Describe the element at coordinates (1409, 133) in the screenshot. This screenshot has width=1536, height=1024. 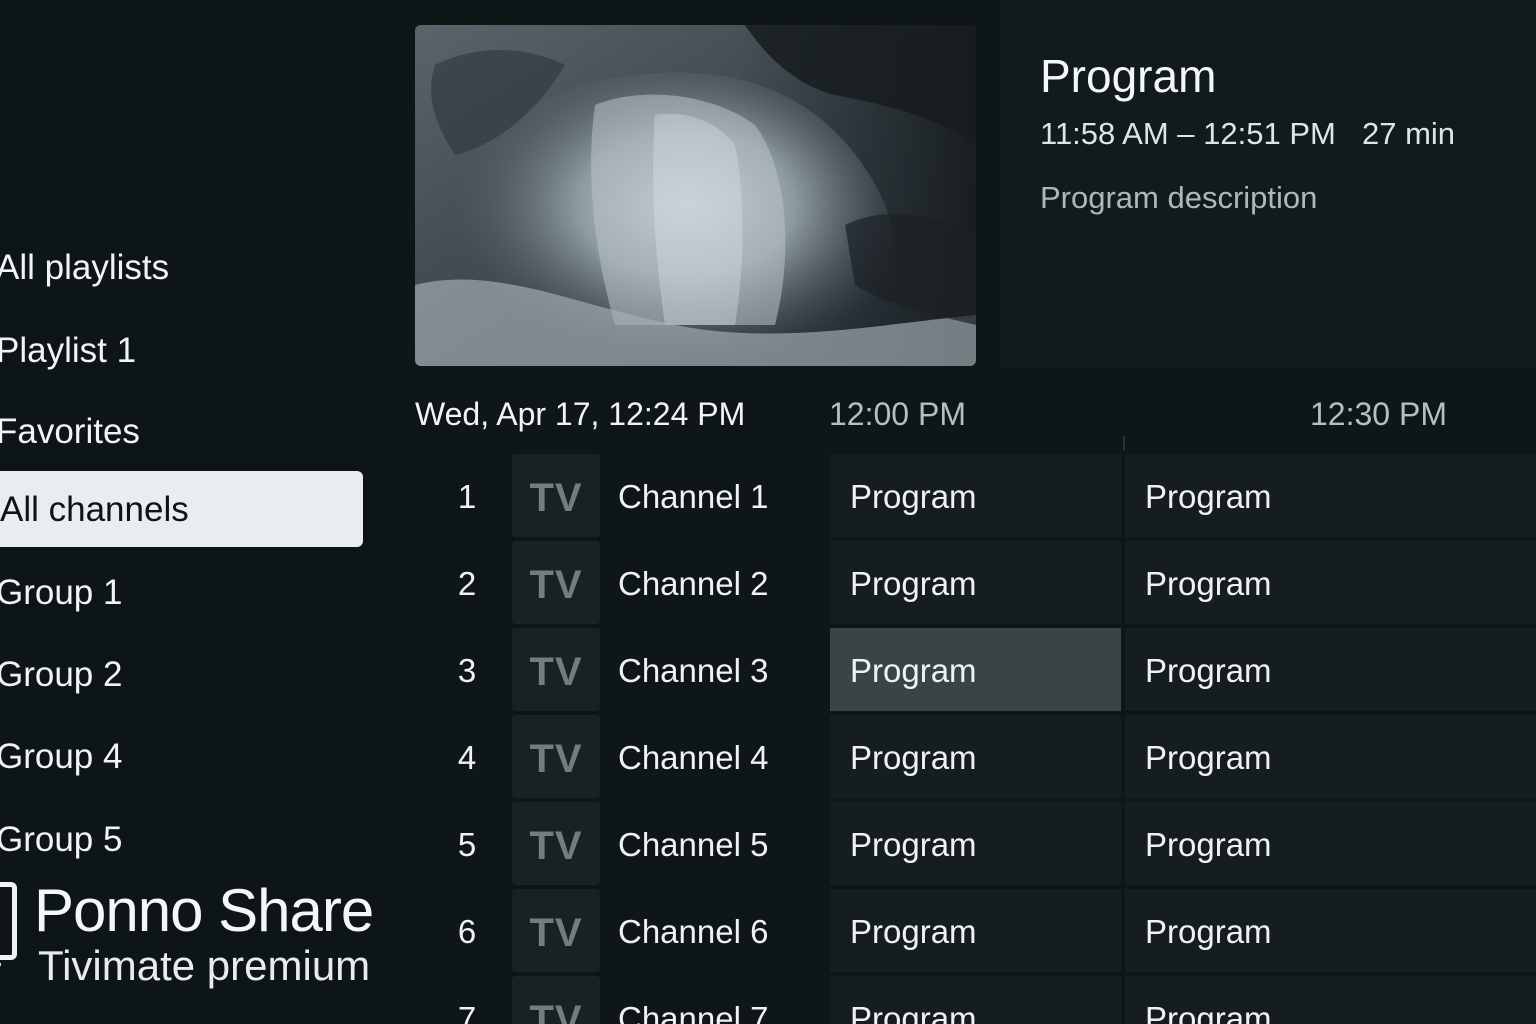
I see `program-duration: 27 min` at that location.